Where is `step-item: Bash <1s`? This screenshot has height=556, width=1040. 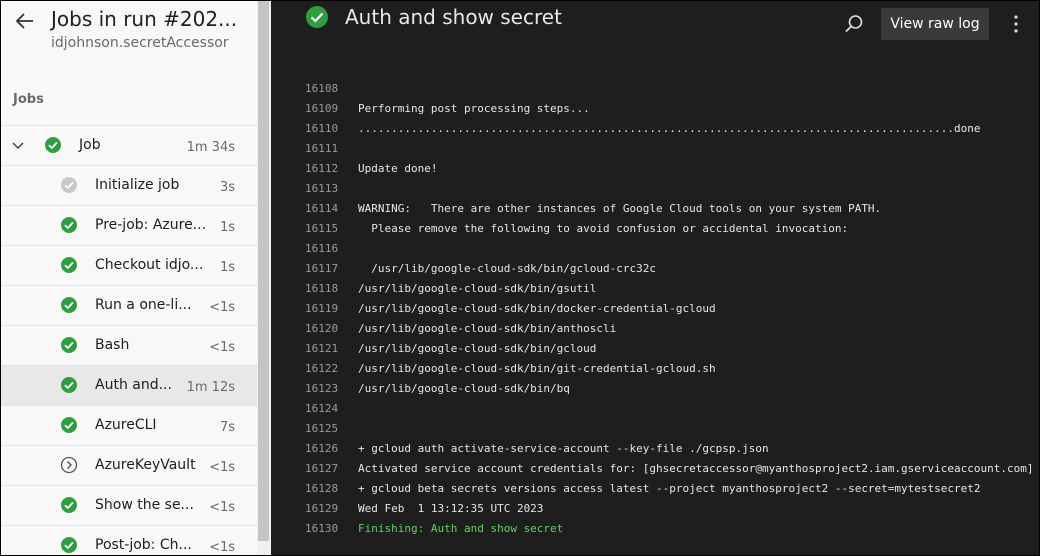 step-item: Bash <1s is located at coordinates (129, 345).